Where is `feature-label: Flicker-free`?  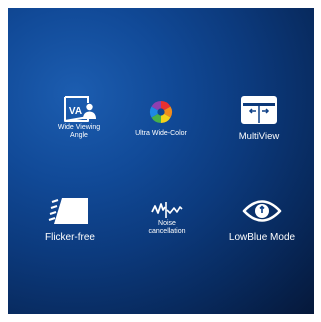 feature-label: Flicker-free is located at coordinates (69, 237).